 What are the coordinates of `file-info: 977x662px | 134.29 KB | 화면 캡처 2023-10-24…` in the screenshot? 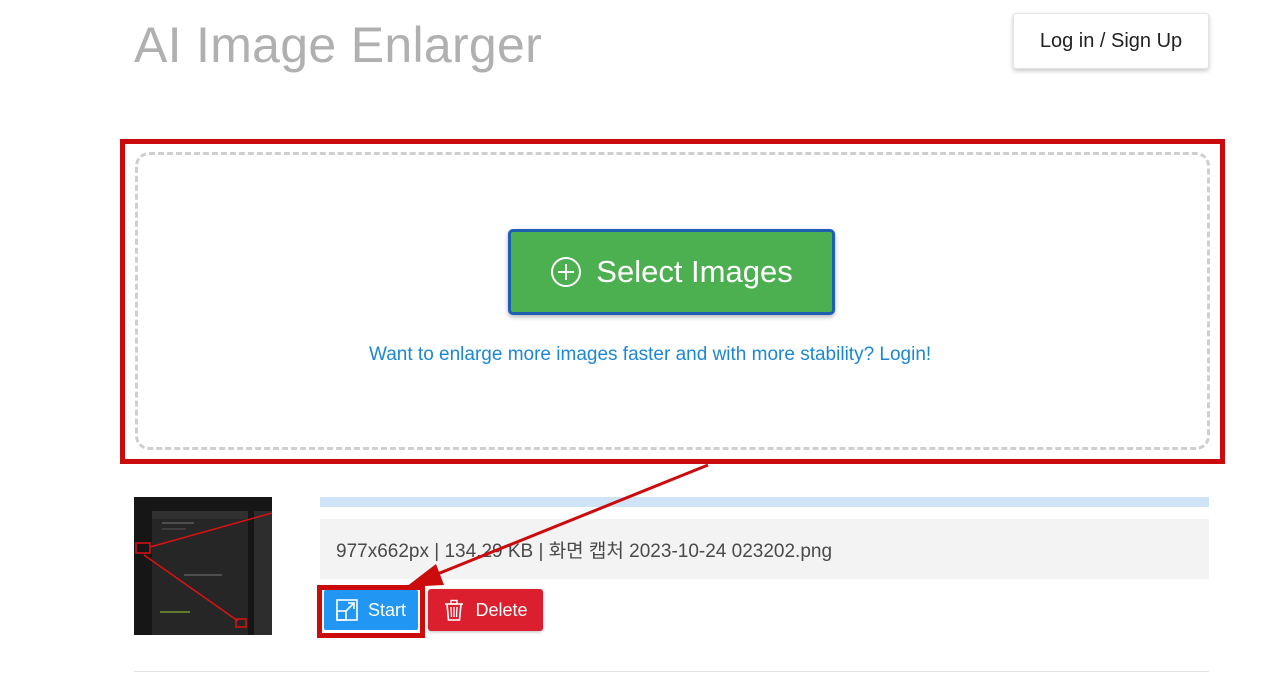 It's located at (764, 549).